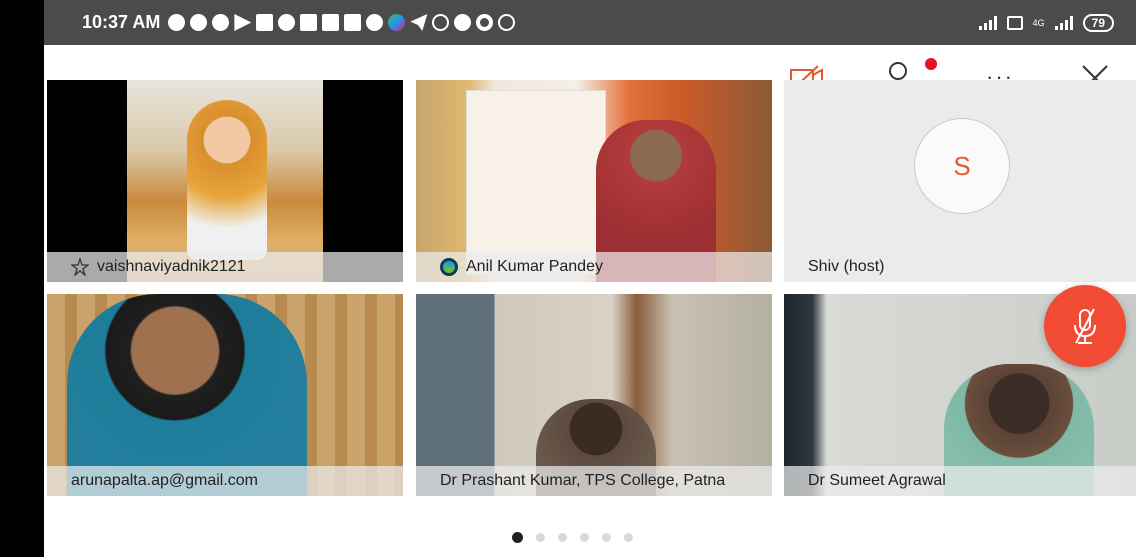 The width and height of the screenshot is (1136, 557). Describe the element at coordinates (931, 64) in the screenshot. I see `notification-dot` at that location.